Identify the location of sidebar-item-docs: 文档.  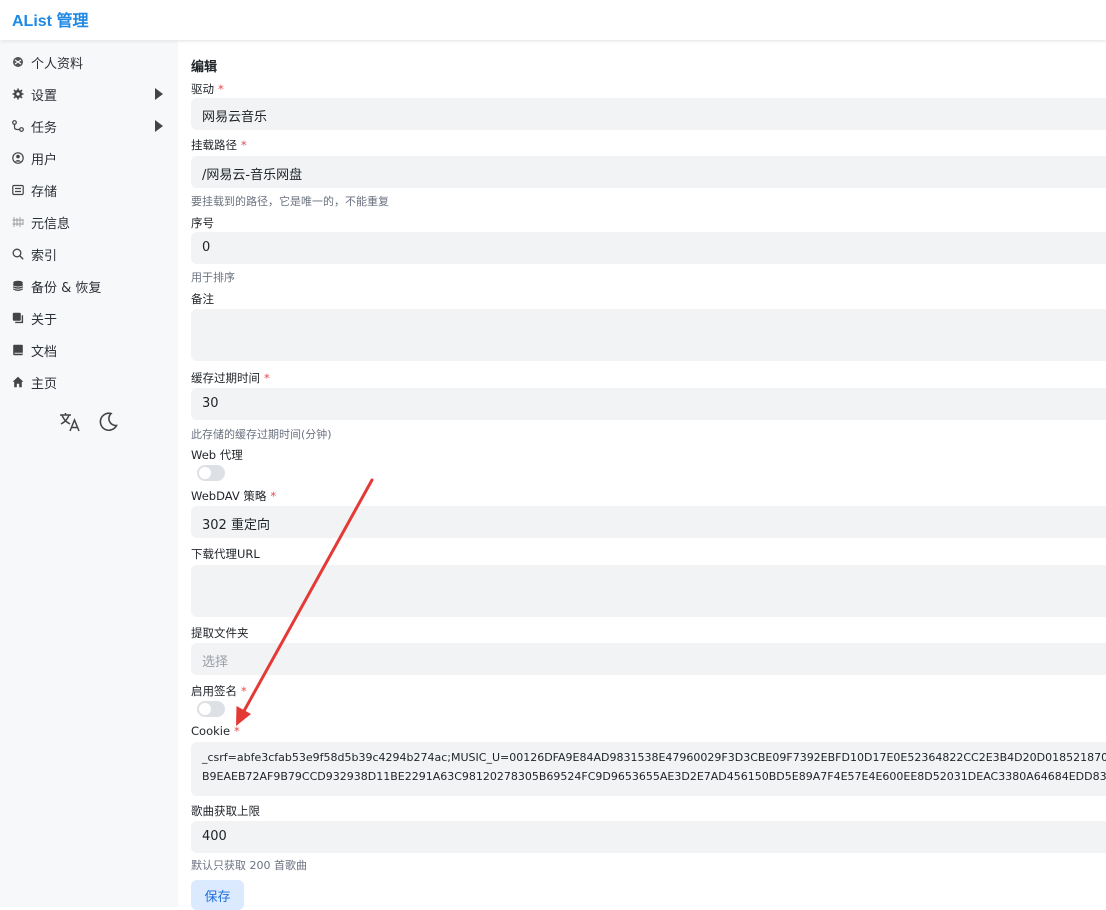
(89, 350).